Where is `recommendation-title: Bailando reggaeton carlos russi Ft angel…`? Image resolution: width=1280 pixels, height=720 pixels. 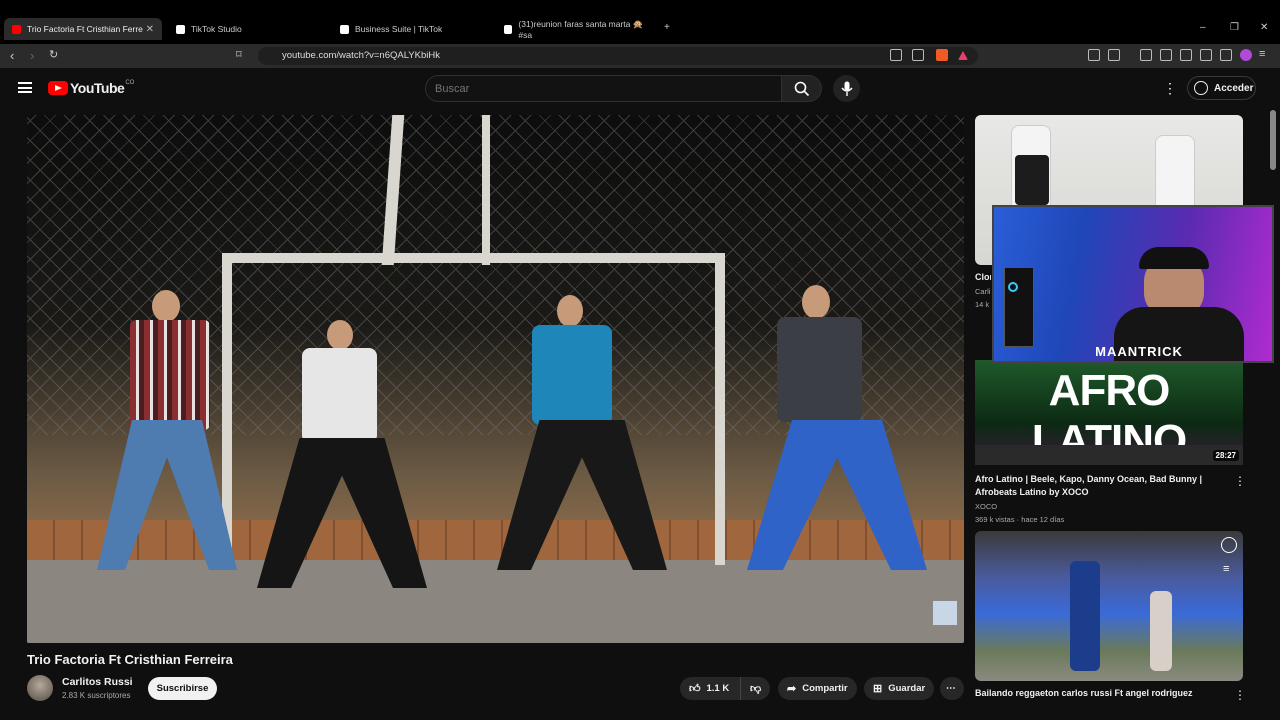 recommendation-title: Bailando reggaeton carlos russi Ft angel… is located at coordinates (1100, 693).